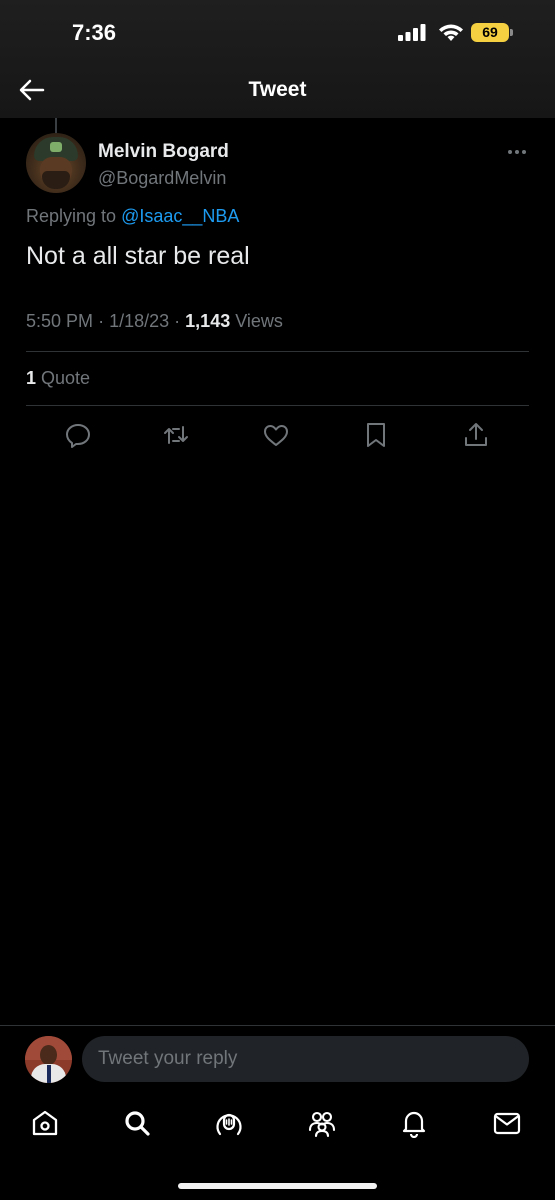 Image resolution: width=555 pixels, height=1200 pixels. What do you see at coordinates (71, 216) in the screenshot?
I see `replying-prefix: Replying to` at bounding box center [71, 216].